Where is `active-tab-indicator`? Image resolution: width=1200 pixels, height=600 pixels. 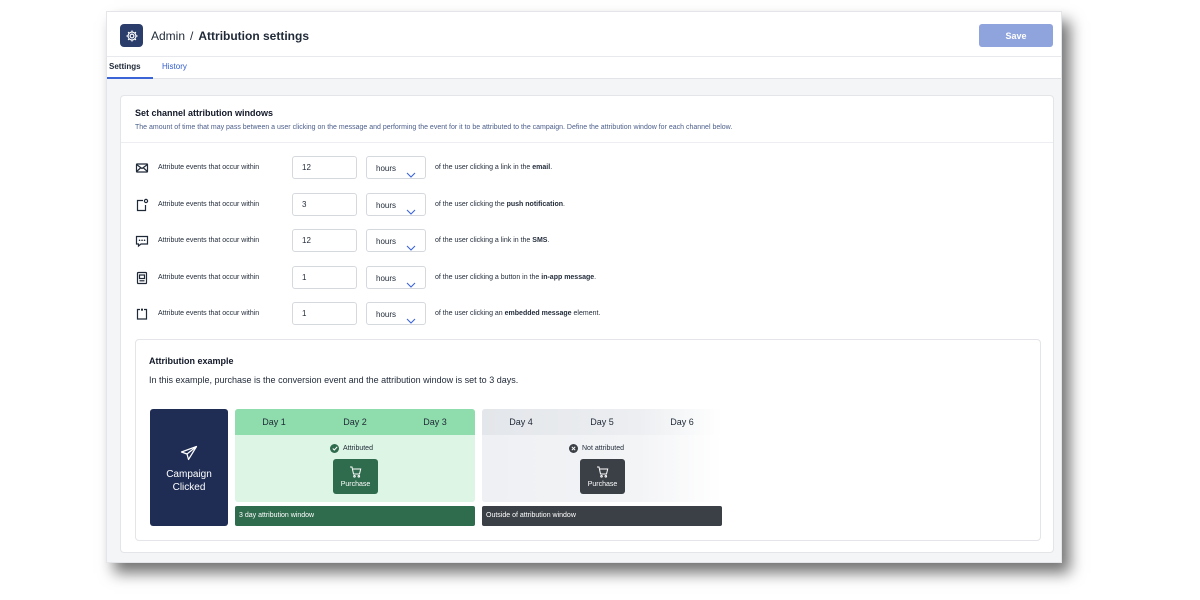
active-tab-indicator is located at coordinates (130, 78).